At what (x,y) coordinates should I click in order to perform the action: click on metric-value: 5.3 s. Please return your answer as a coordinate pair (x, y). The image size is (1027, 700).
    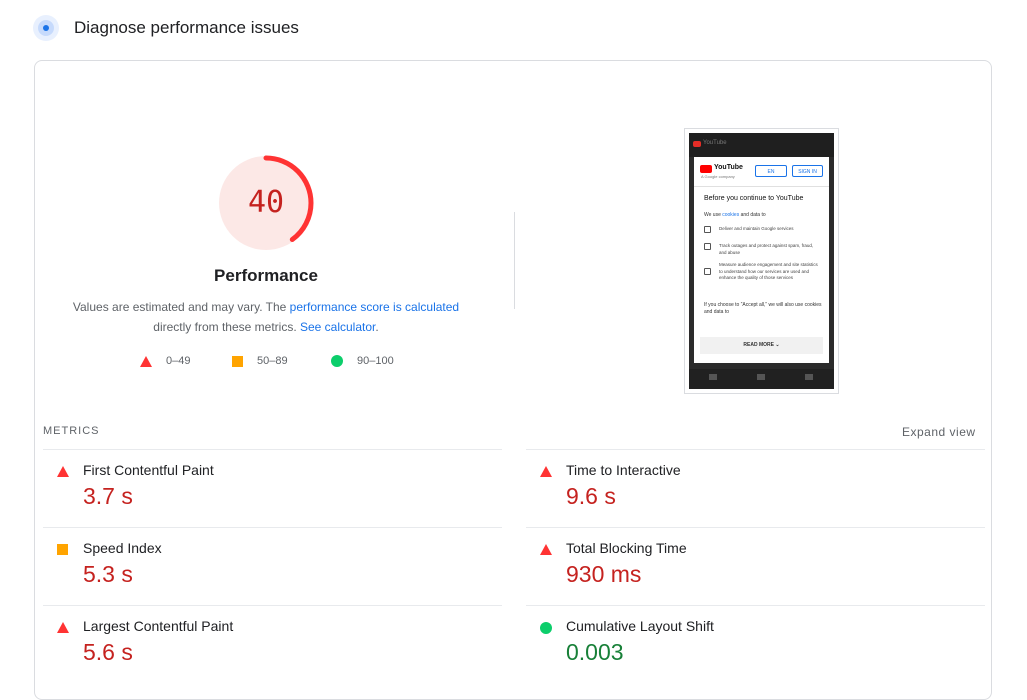
    Looking at the image, I should click on (108, 574).